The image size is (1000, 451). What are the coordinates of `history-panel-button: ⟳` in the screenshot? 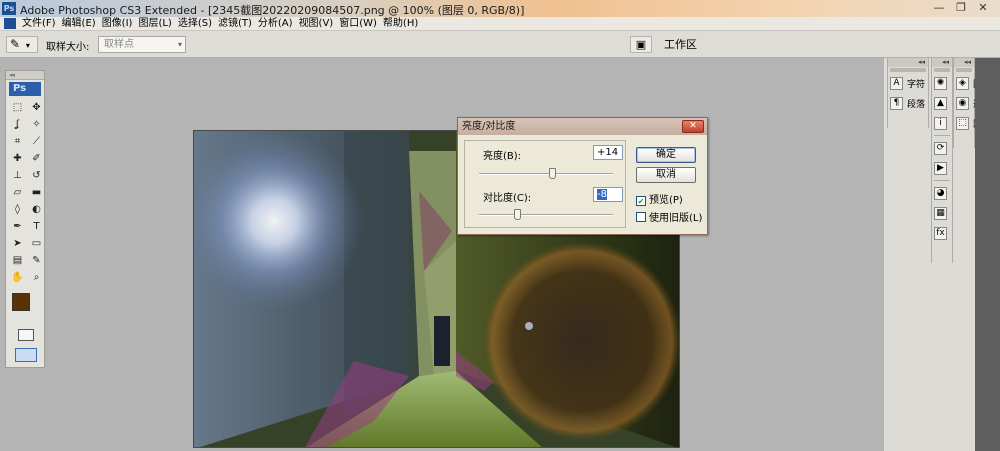 It's located at (942, 148).